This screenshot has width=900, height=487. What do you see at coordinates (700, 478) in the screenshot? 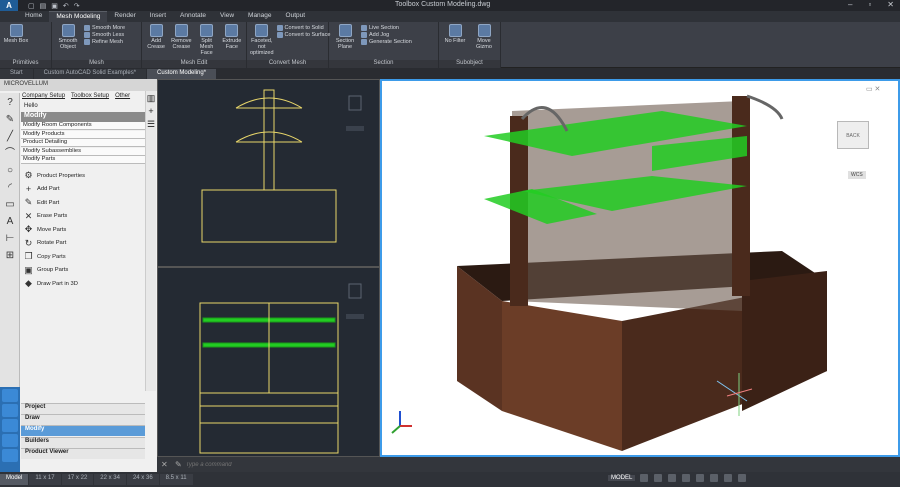
I see `osnap-icon` at bounding box center [700, 478].